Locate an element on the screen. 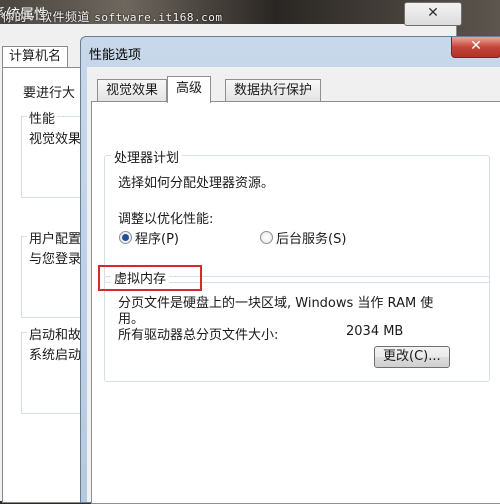 The width and height of the screenshot is (500, 504). dialog-title: 性能选项 is located at coordinates (115, 55).